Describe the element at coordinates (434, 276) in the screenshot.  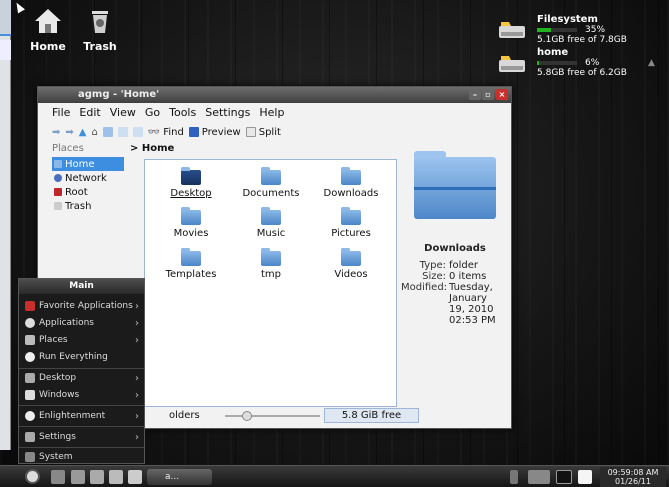
I see `info-size-label: Size:` at that location.